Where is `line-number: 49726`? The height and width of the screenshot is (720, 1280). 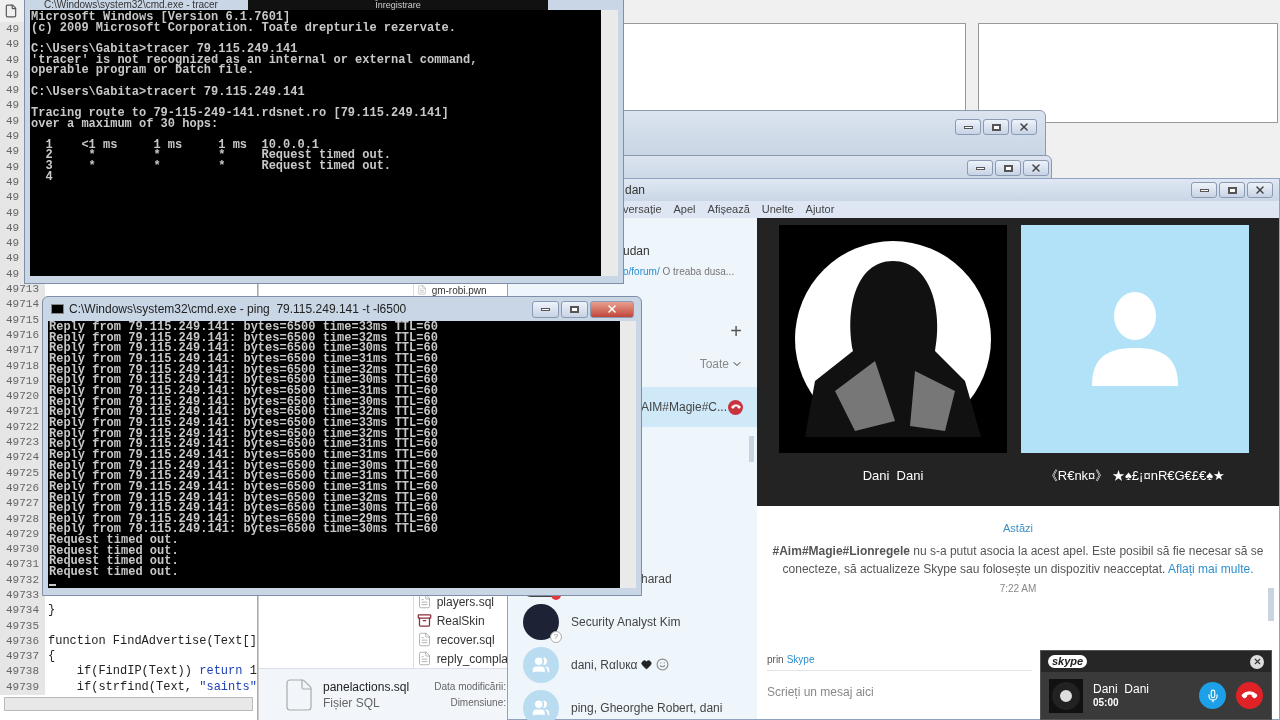
line-number: 49726 is located at coordinates (22, 488).